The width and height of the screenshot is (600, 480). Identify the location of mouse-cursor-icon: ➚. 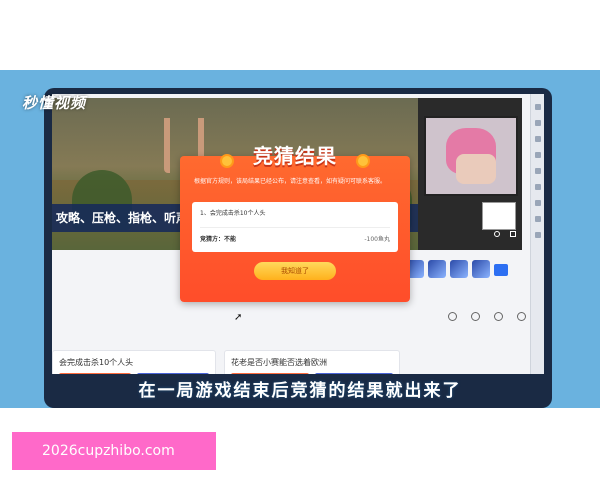
(238, 317).